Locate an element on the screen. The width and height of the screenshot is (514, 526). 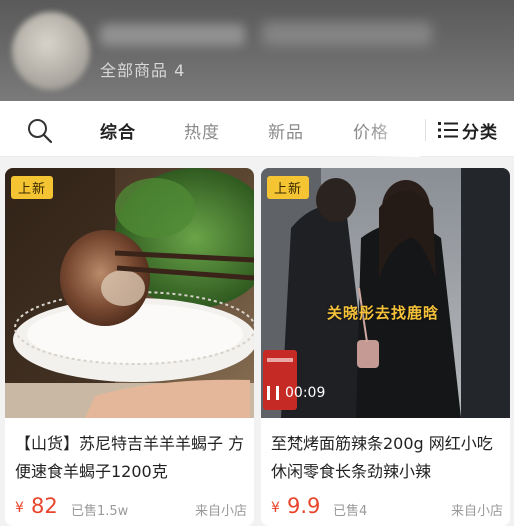
shop-subtitle-blurred is located at coordinates (347, 34).